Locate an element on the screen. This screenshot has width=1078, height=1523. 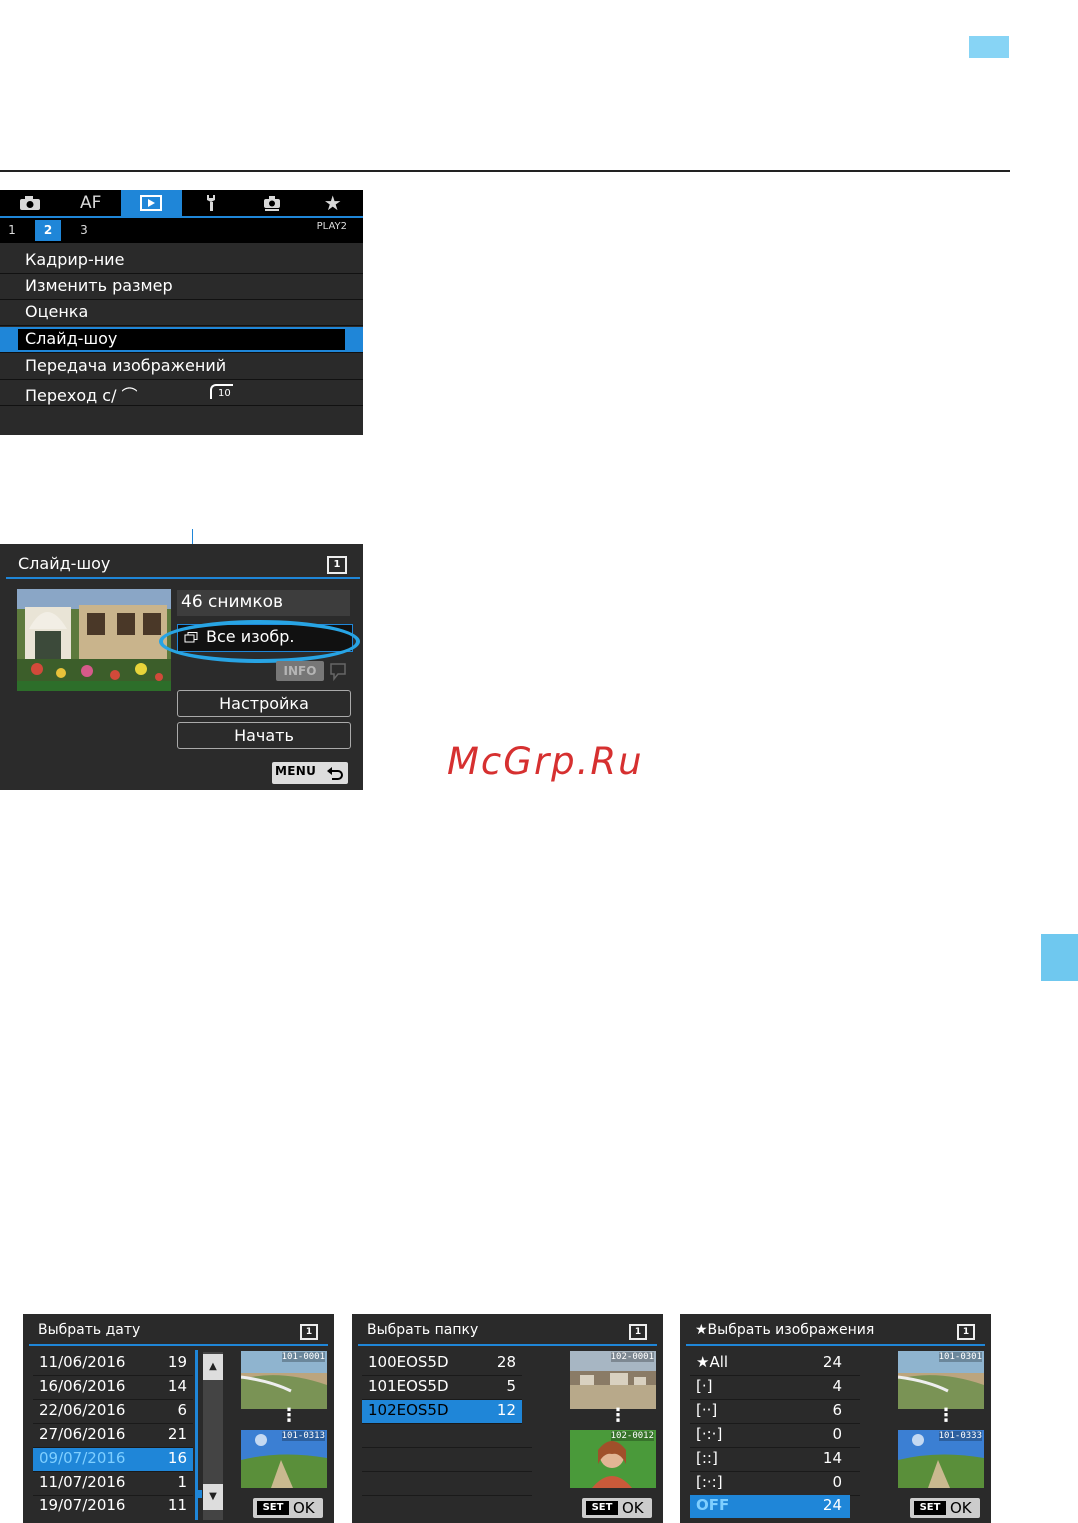
menu-item-crop: Кадрир-ние is located at coordinates (181, 261).